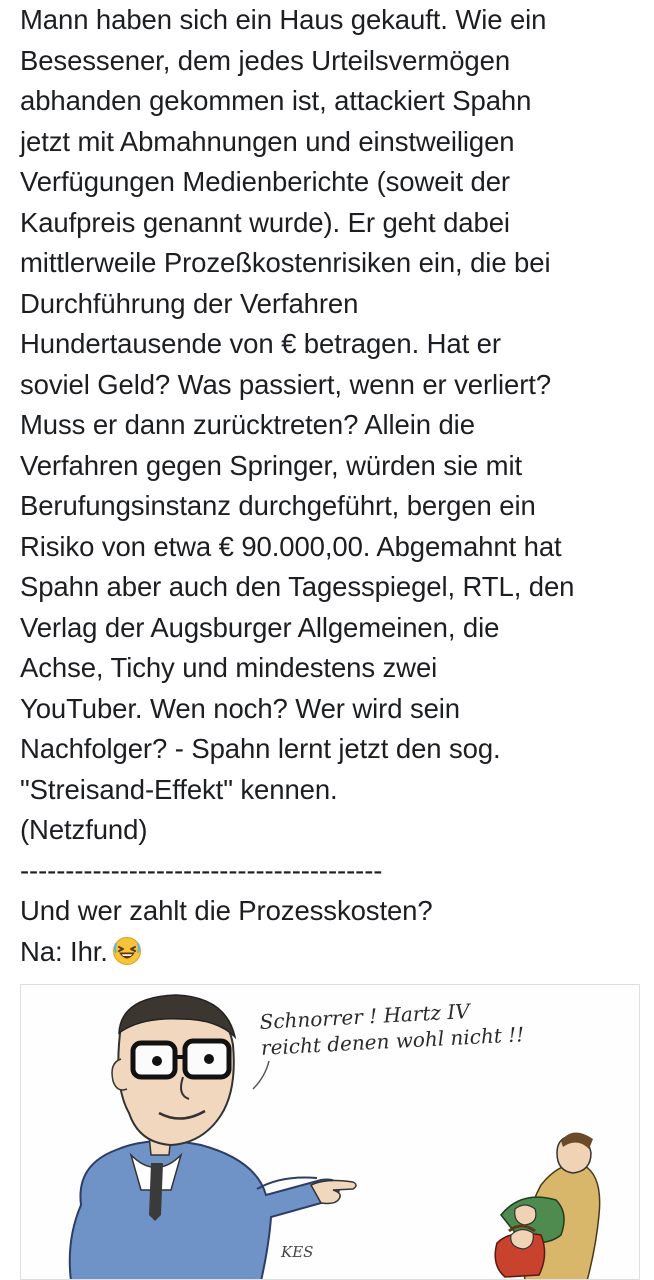 The image size is (654, 1280). What do you see at coordinates (240, 708) in the screenshot?
I see `post-line: YouTuber. Wen noch? Wer wird sein` at bounding box center [240, 708].